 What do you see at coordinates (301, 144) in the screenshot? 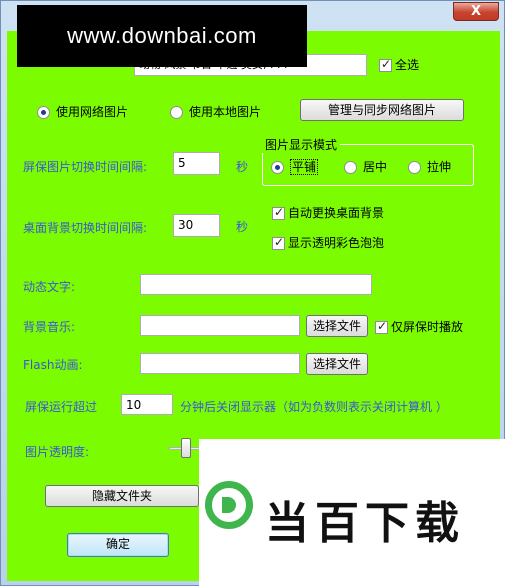
I see `display-mode-title: 图片显示模式` at bounding box center [301, 144].